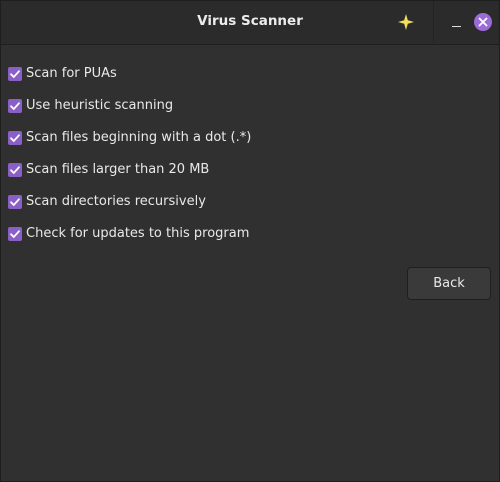 This screenshot has width=500, height=482. Describe the element at coordinates (406, 22) in the screenshot. I see `sparkle-icon` at that location.